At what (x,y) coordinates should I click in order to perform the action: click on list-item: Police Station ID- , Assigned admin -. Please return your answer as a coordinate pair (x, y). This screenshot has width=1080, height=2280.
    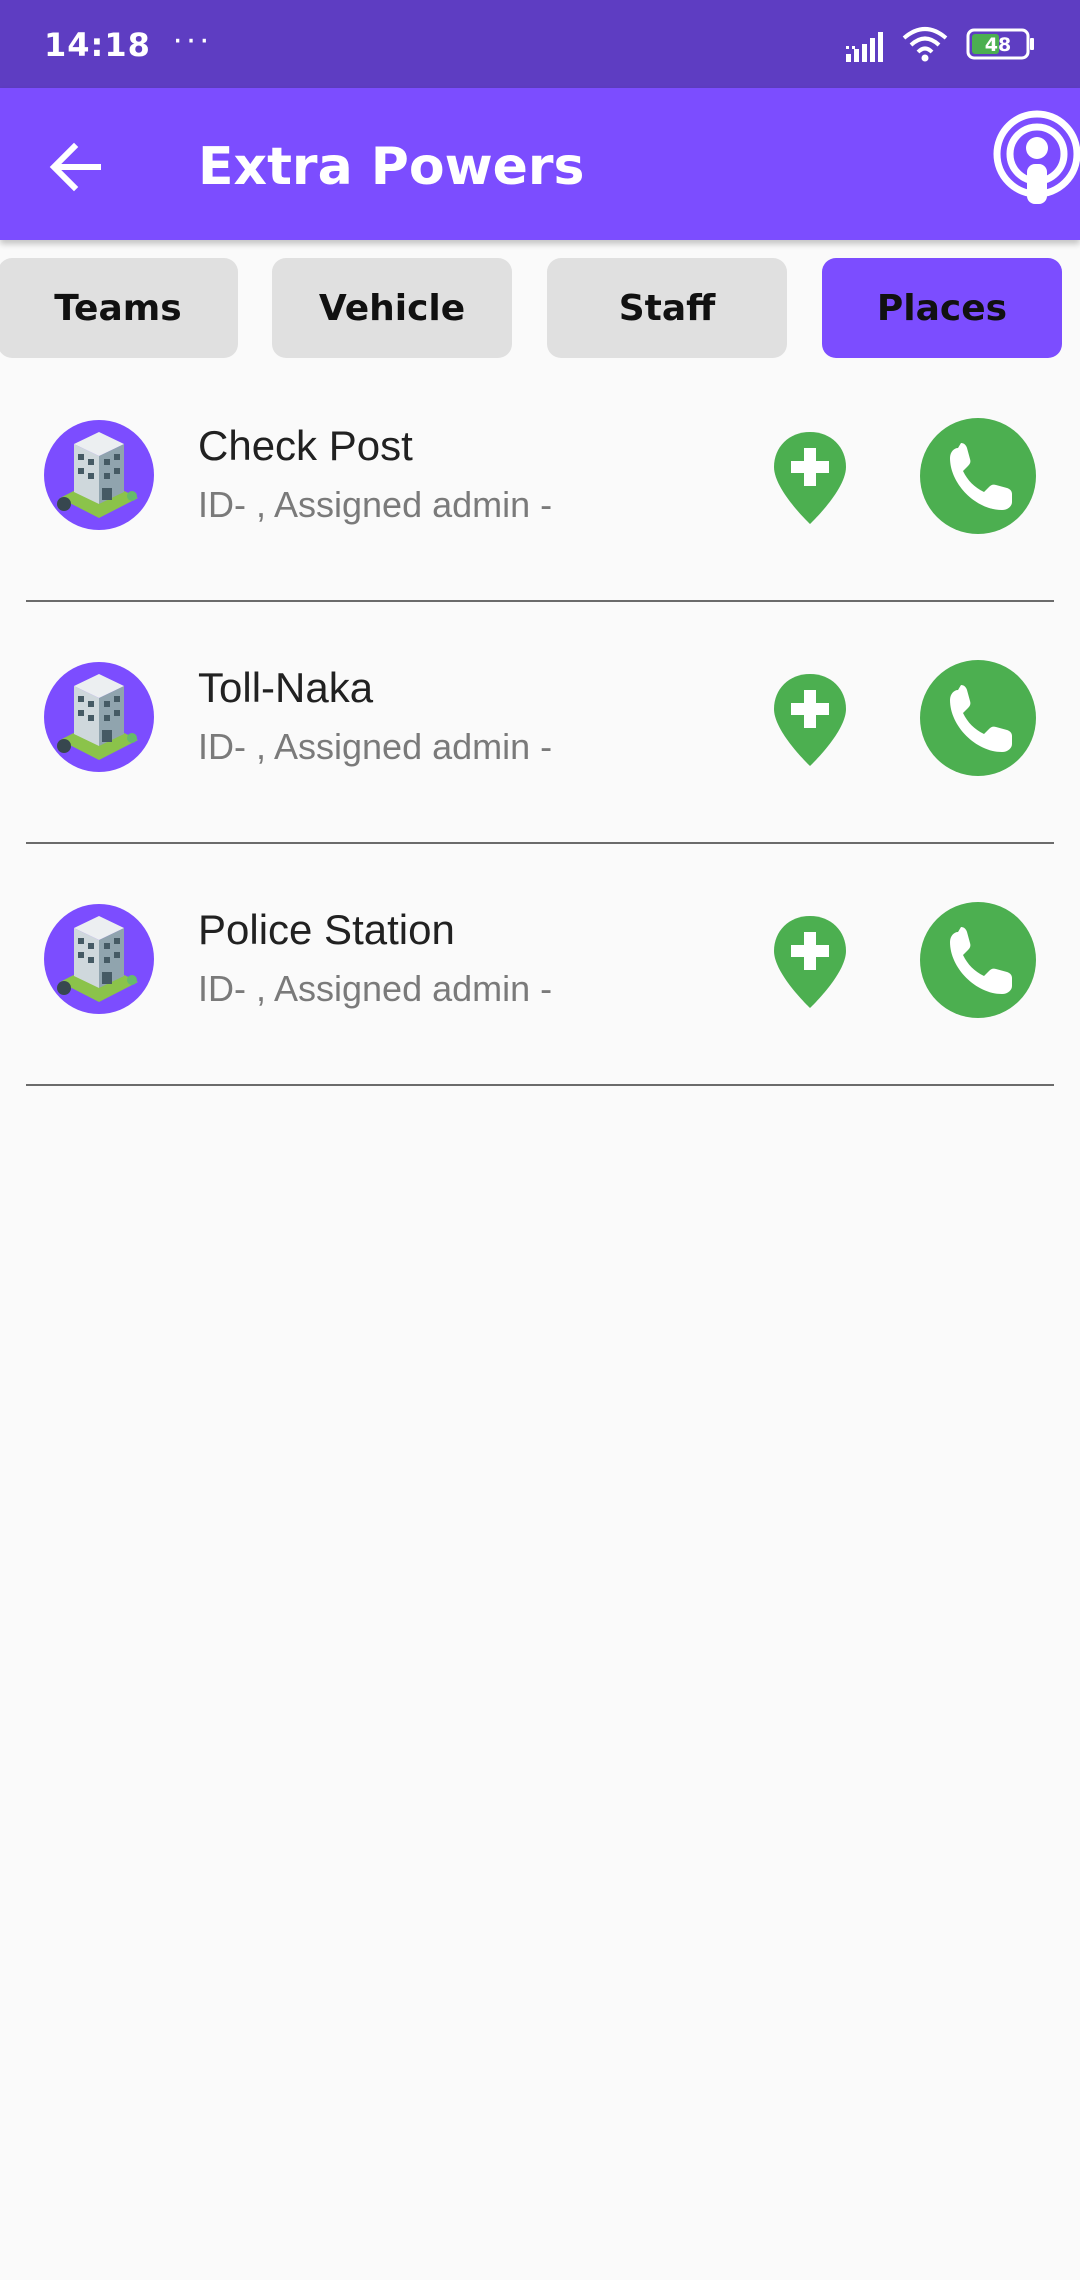
    Looking at the image, I should click on (540, 965).